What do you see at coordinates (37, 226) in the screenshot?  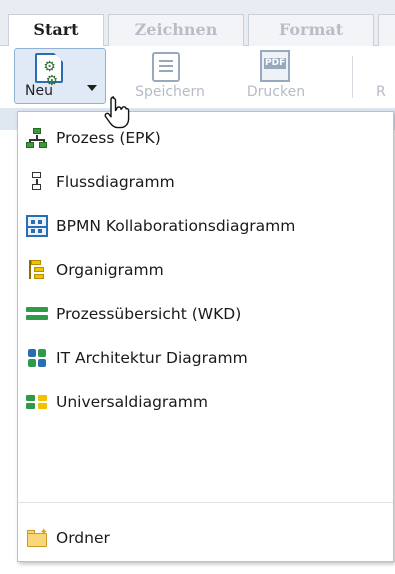 I see `bpmn-diagram-icon` at bounding box center [37, 226].